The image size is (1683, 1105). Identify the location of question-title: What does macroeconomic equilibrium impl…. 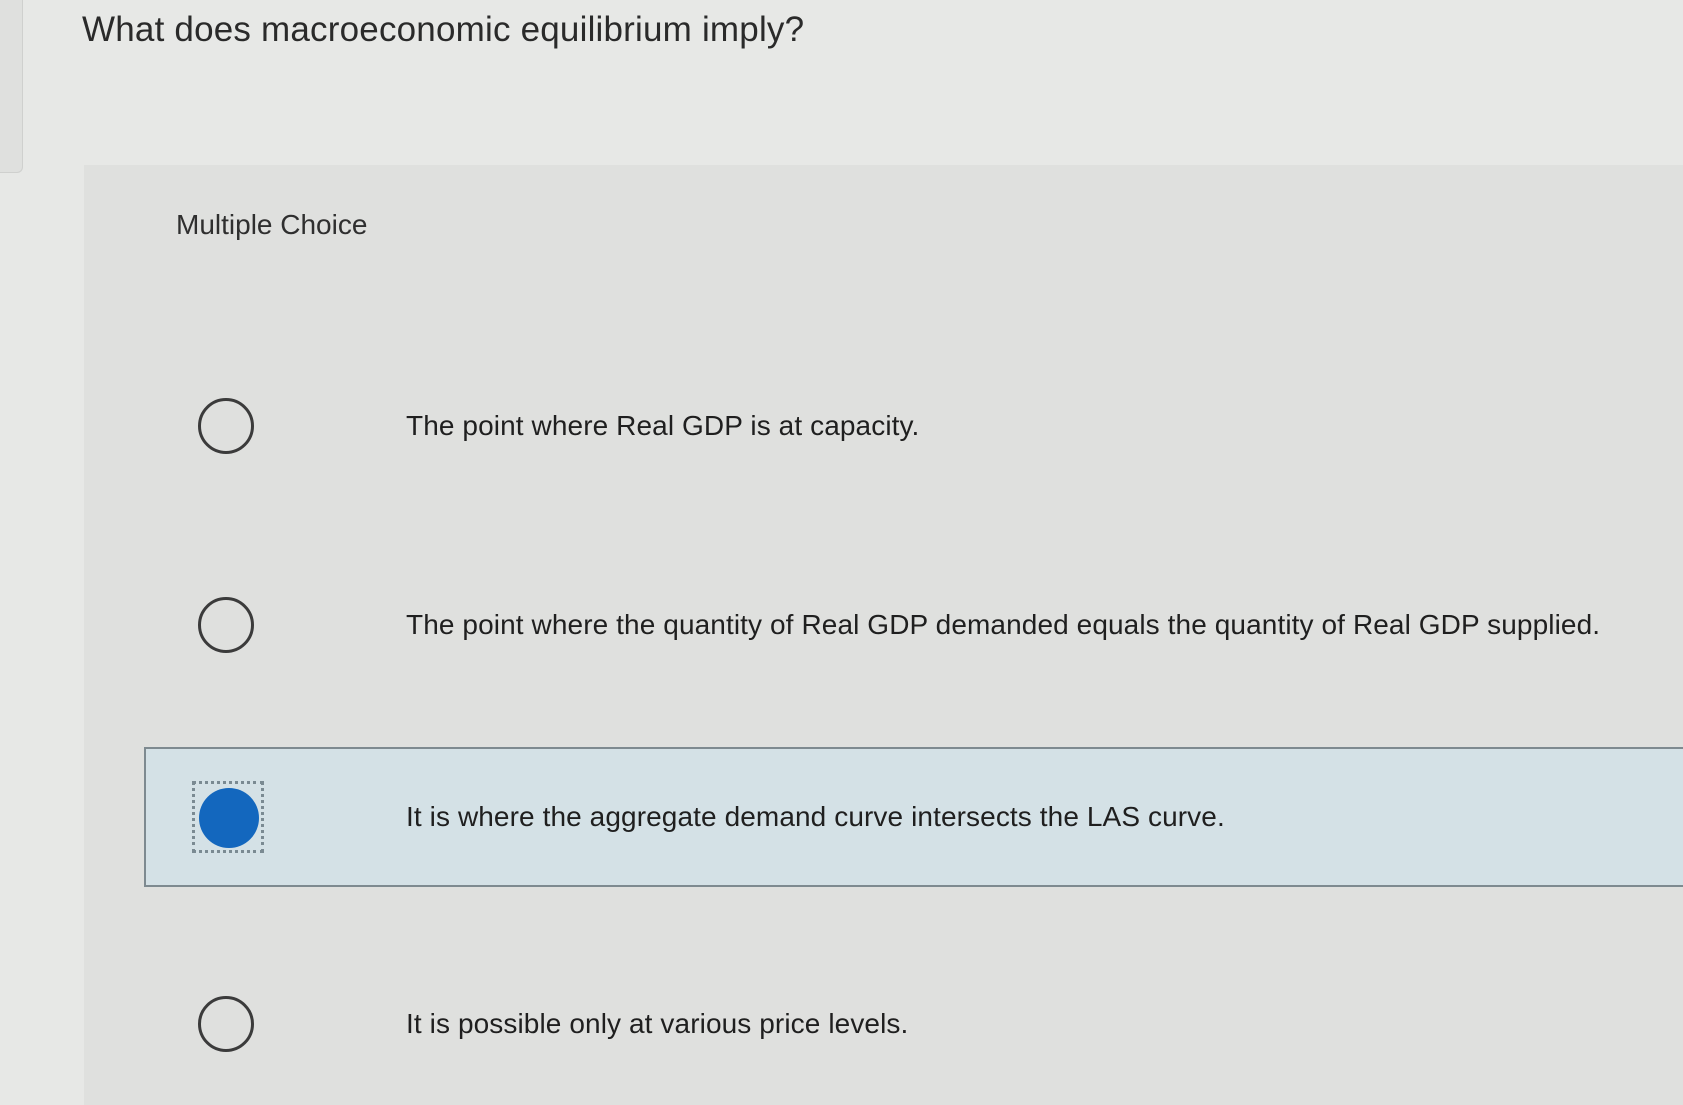
(443, 29).